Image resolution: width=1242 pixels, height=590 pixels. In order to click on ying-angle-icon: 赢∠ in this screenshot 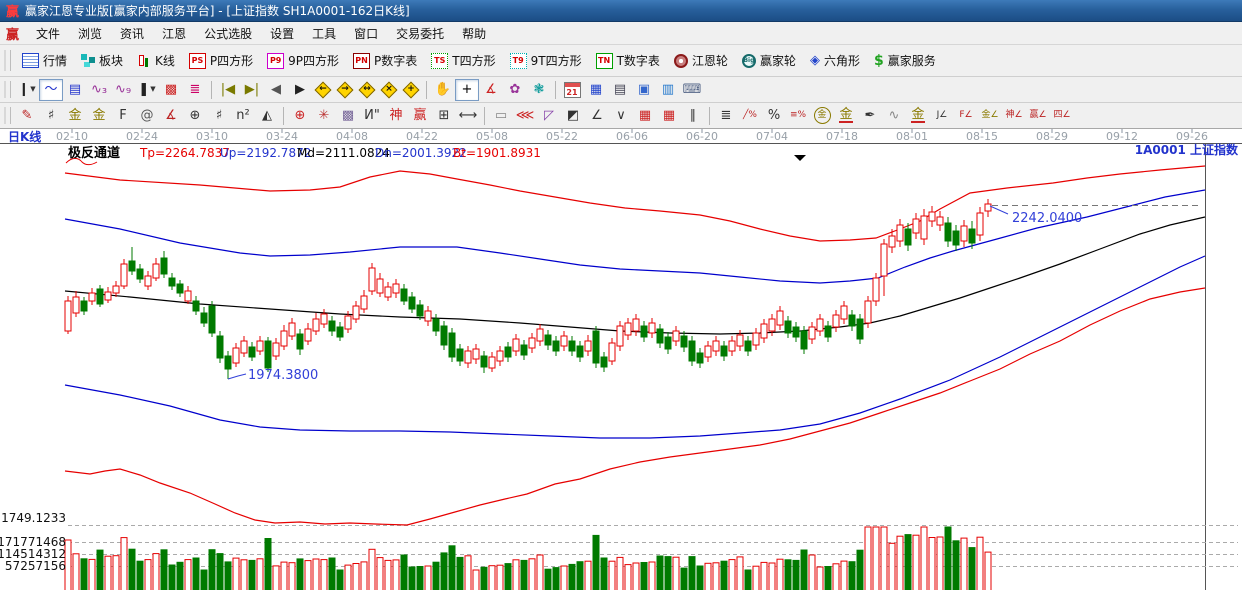, I will do `click(1038, 116)`.